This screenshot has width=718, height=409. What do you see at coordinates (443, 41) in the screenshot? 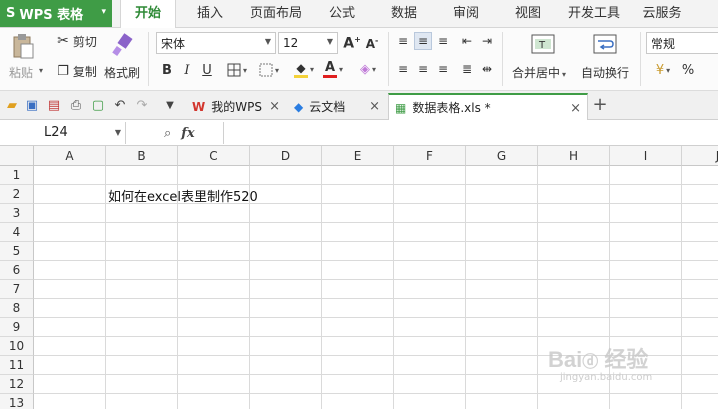
I see `align-bottom-button: ≡` at bounding box center [443, 41].